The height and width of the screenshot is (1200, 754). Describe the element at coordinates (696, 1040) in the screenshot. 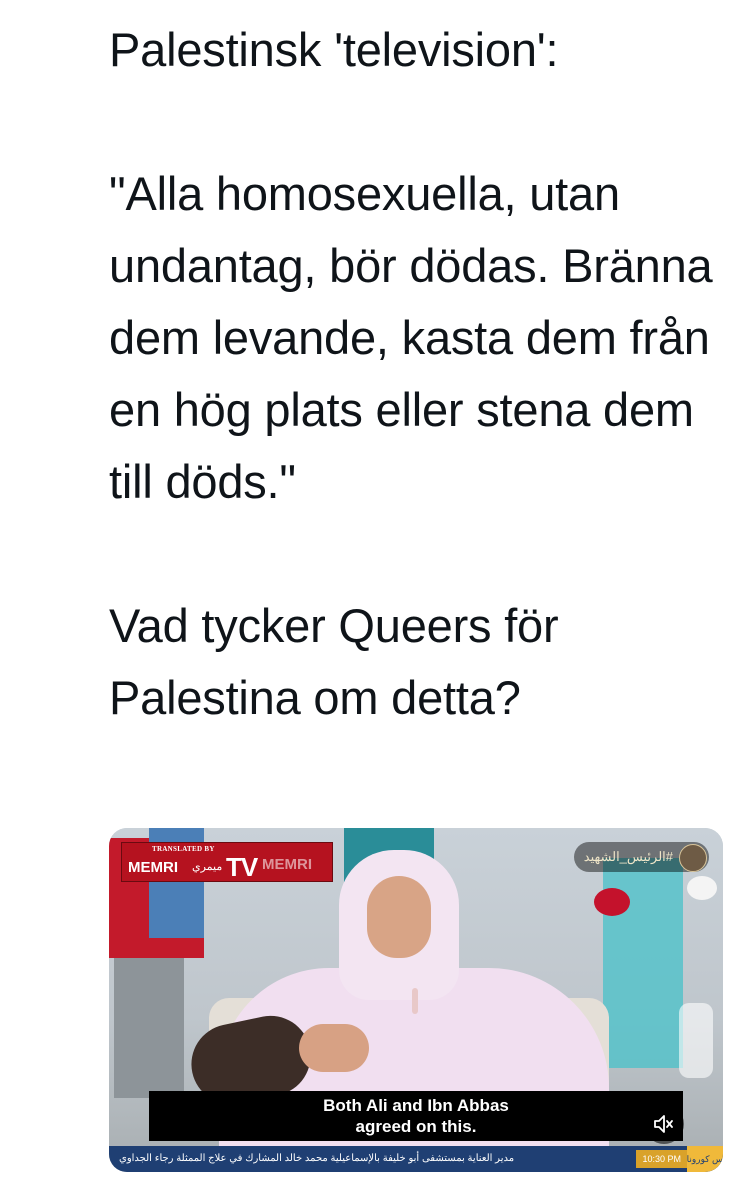

I see `flower-vase` at that location.